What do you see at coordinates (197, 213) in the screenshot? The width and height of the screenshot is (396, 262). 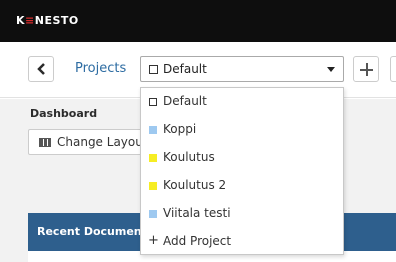 I see `dropdown-item-label: Viitala testi` at bounding box center [197, 213].